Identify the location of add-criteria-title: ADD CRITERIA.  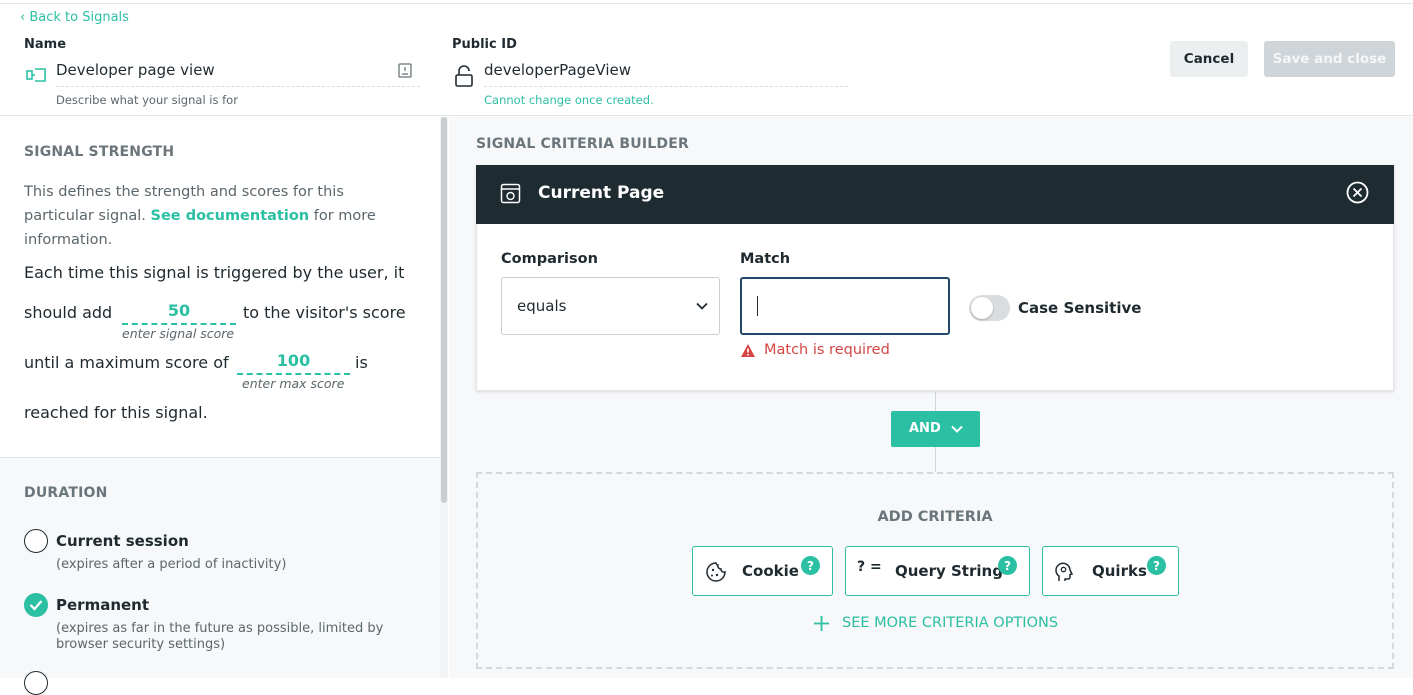
(935, 517).